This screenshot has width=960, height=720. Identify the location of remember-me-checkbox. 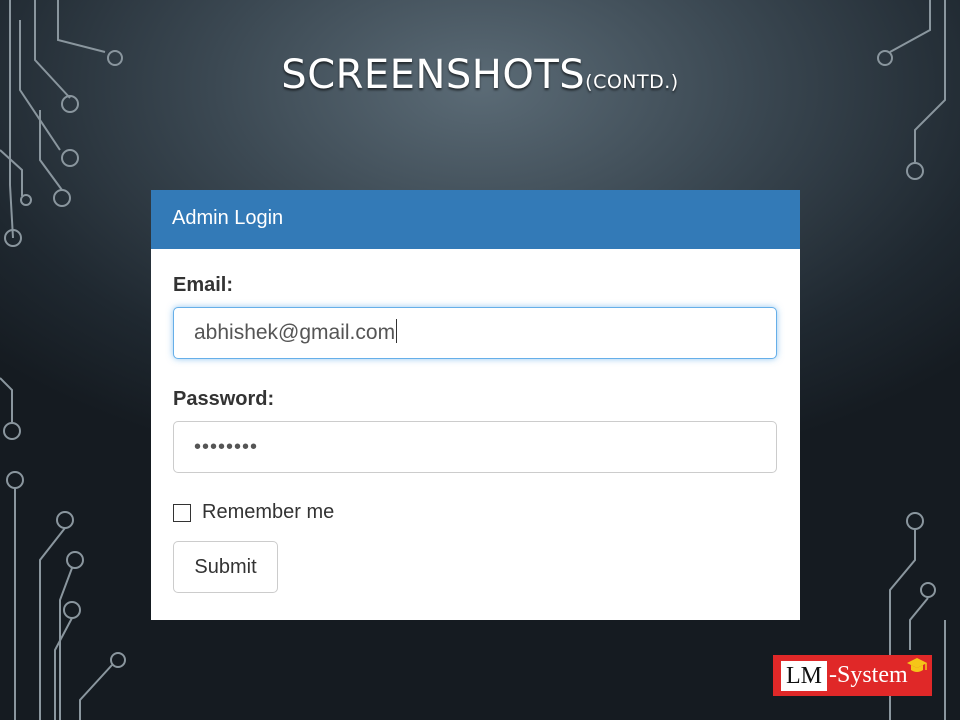
(182, 512).